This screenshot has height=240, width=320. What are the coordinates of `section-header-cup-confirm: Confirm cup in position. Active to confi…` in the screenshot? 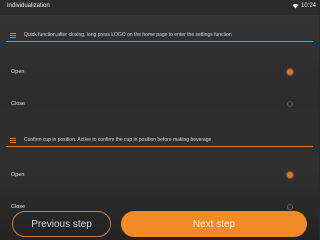 It's located at (159, 141).